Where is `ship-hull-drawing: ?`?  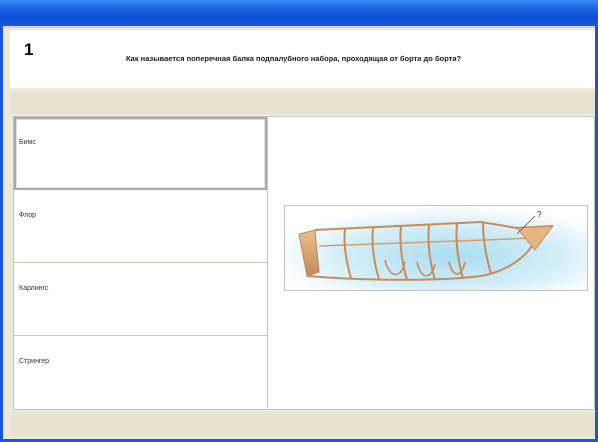
ship-hull-drawing: ? is located at coordinates (436, 248).